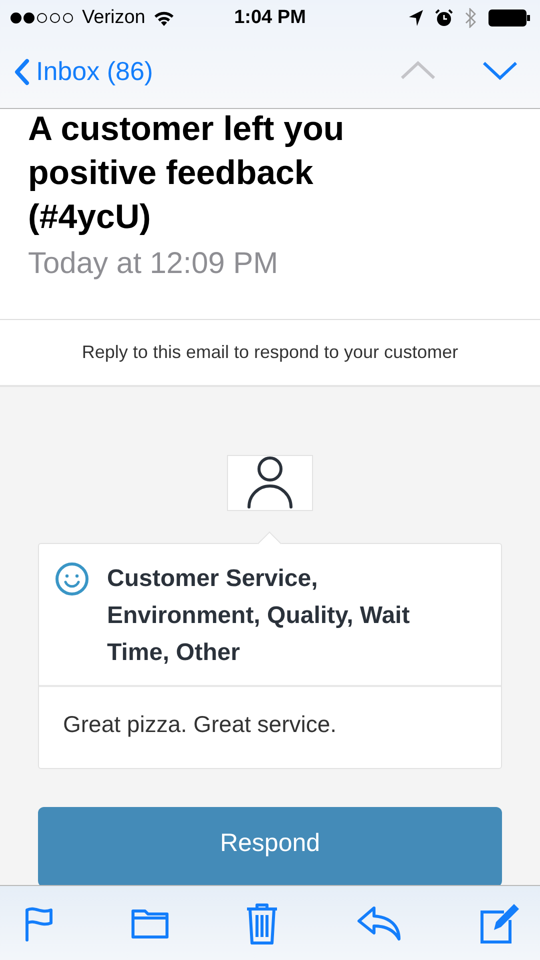 The image size is (540, 960). What do you see at coordinates (444, 17) in the screenshot?
I see `alarm-icon` at bounding box center [444, 17].